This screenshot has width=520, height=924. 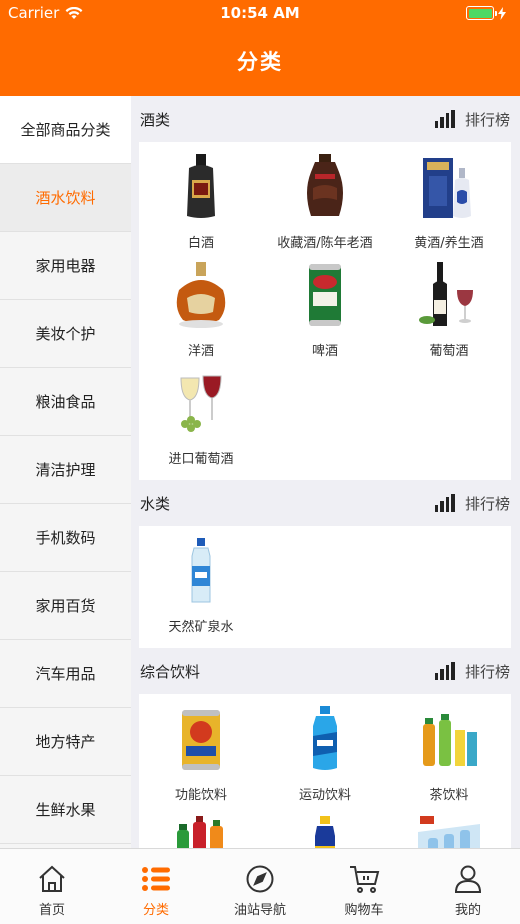 I want to click on sidebar-item-fresh-fruit: 生鲜水果, so click(x=65, y=810).